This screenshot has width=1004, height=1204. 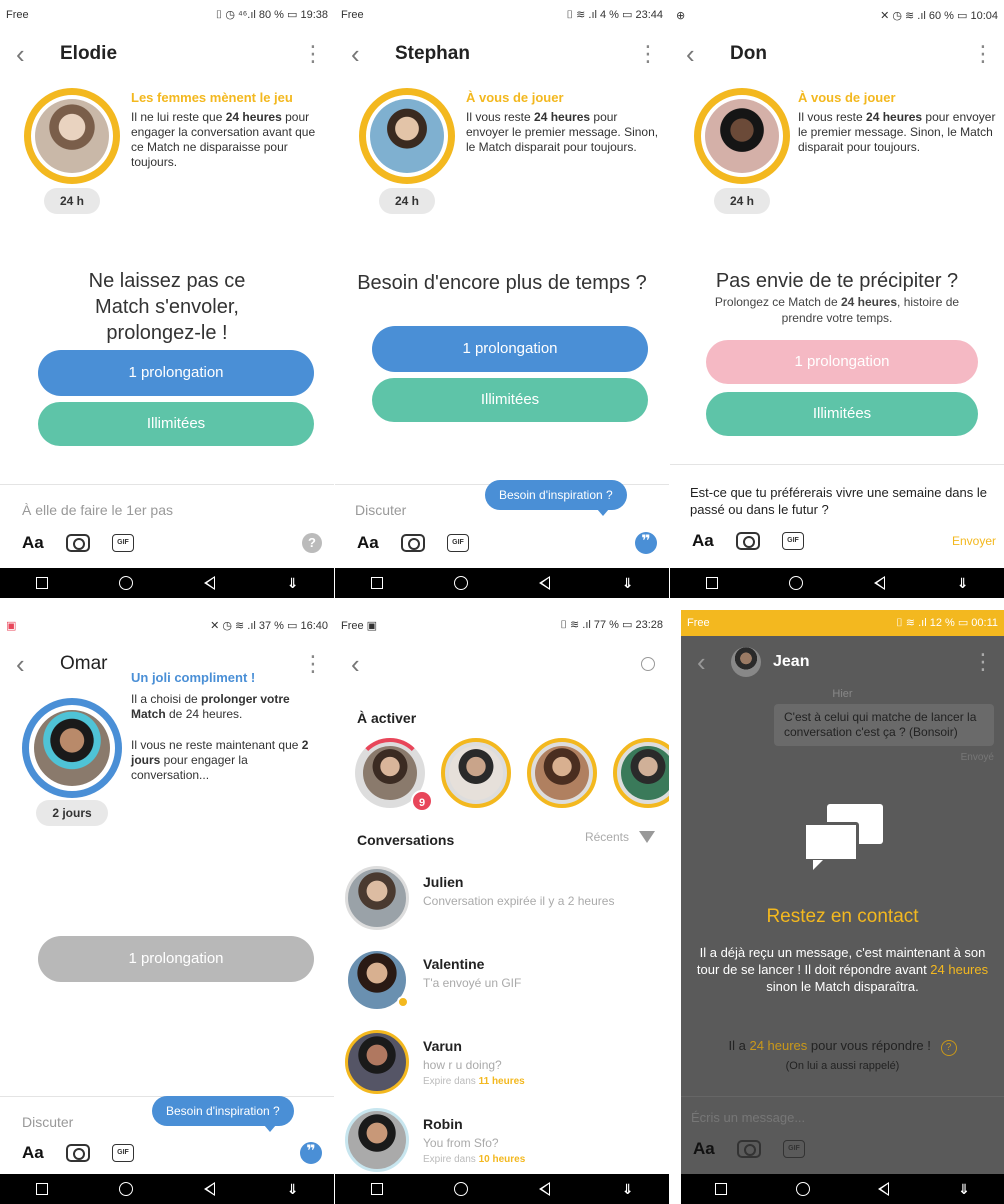 I want to click on carrier: Free, so click(x=698, y=623).